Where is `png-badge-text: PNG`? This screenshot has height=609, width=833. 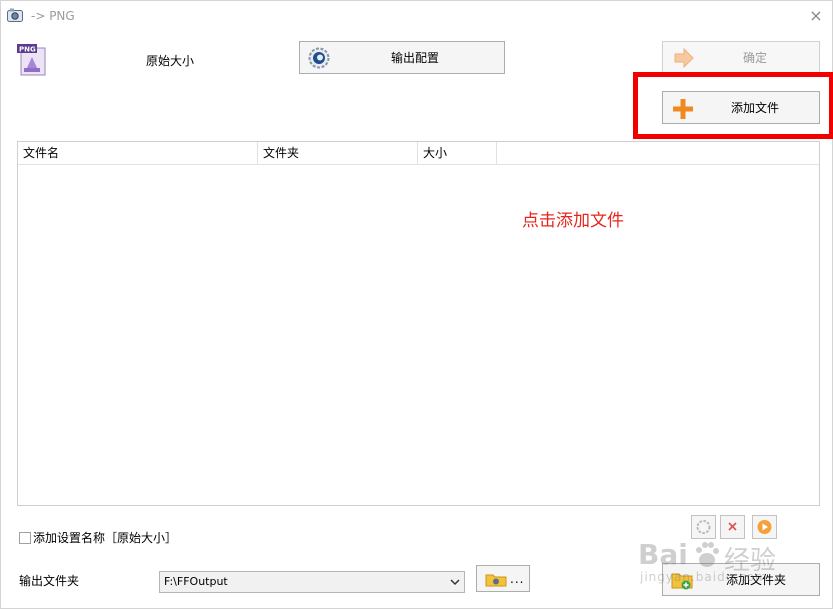 png-badge-text: PNG is located at coordinates (27, 50).